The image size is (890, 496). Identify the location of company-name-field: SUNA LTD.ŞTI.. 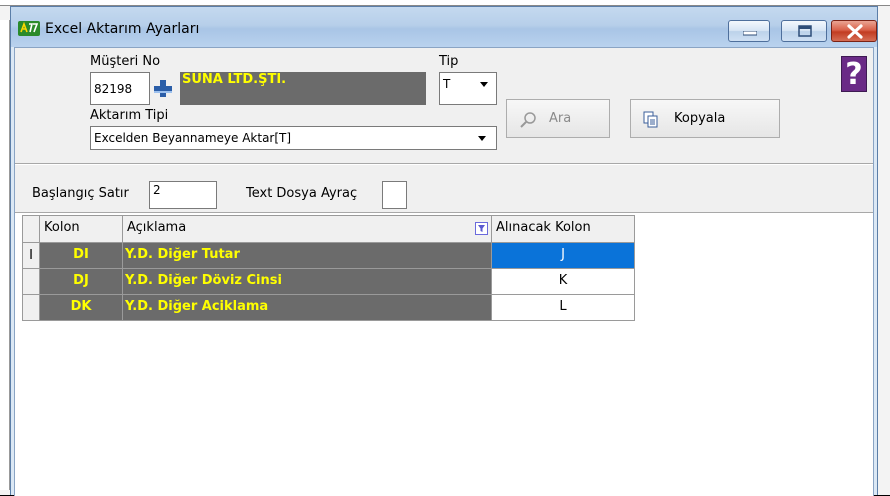
(303, 88).